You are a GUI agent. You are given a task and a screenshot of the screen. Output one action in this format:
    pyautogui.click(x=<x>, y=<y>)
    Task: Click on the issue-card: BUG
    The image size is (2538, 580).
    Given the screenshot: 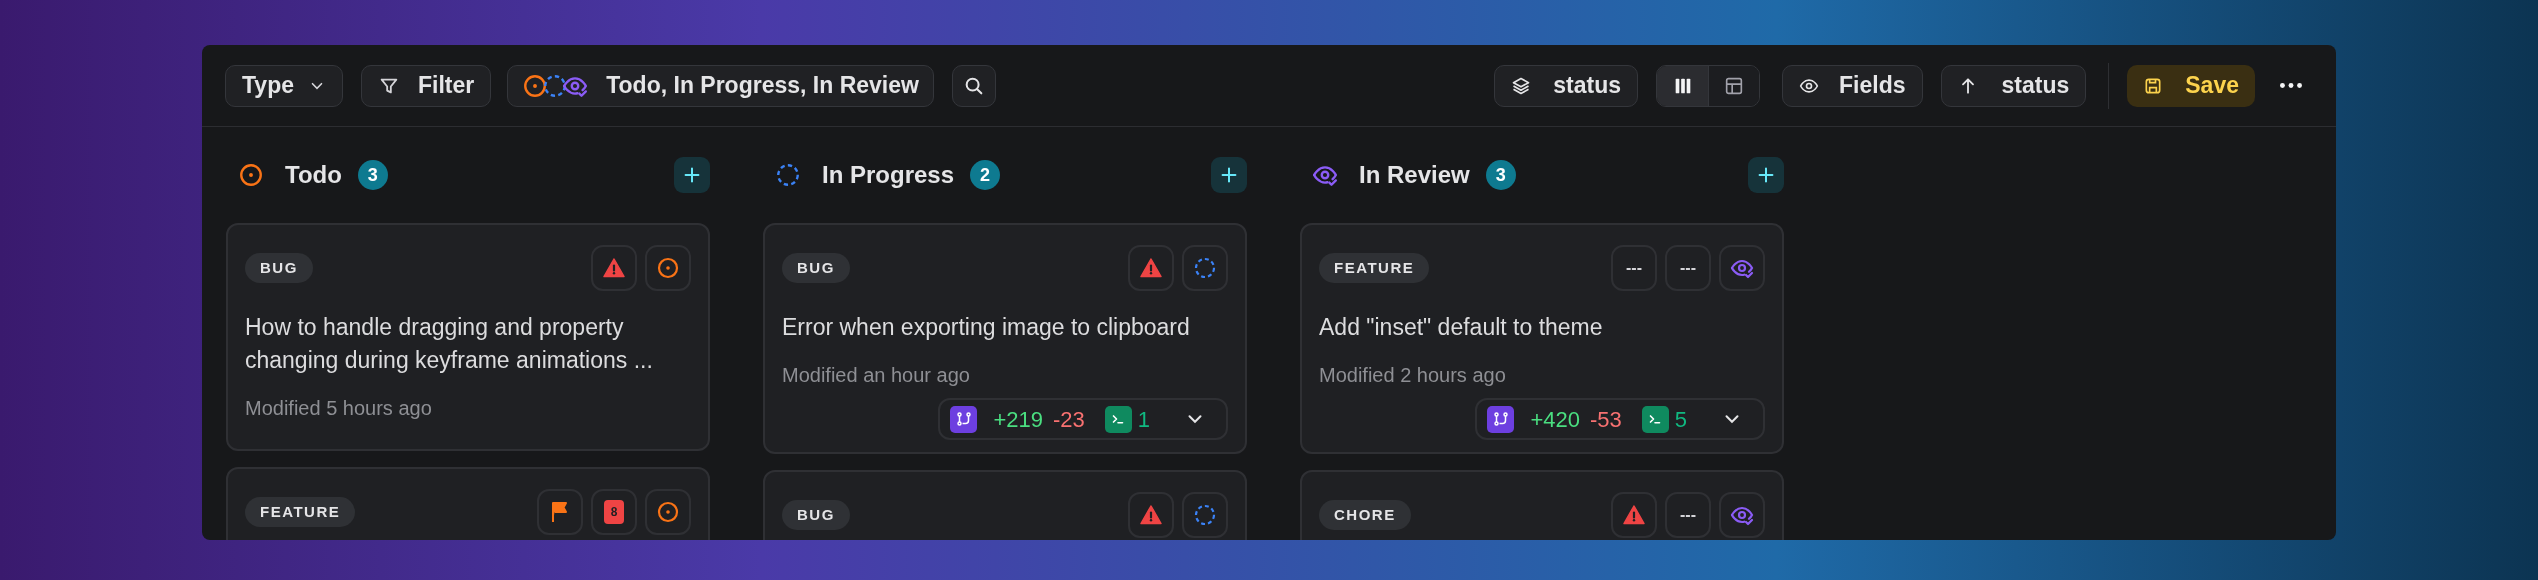 What is the action you would take?
    pyautogui.click(x=1005, y=505)
    